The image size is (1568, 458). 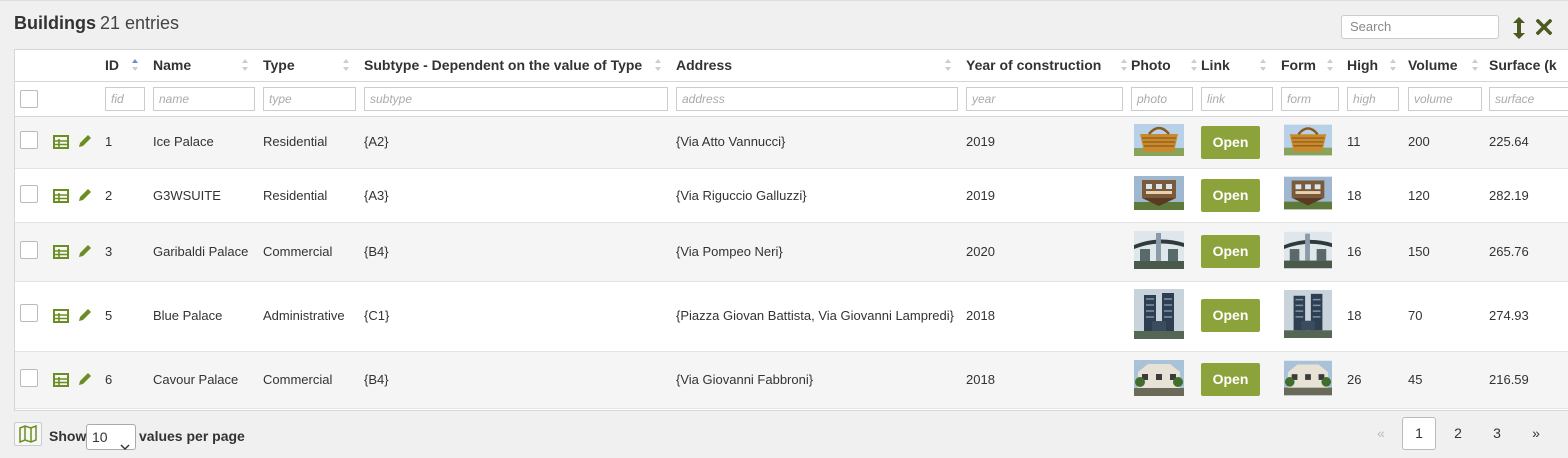 I want to click on filter-input-year: year, so click(x=1044, y=99).